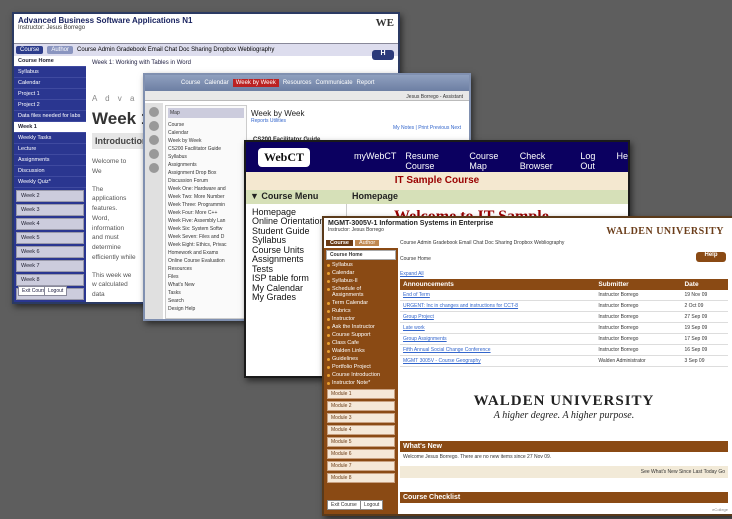 This screenshot has height=519, width=732. What do you see at coordinates (498, 295) in the screenshot?
I see `announcement-link: End of Term` at bounding box center [498, 295].